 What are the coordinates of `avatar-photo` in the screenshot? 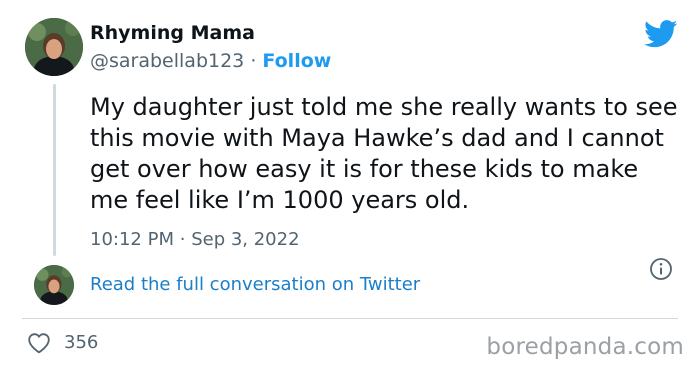 It's located at (54, 47).